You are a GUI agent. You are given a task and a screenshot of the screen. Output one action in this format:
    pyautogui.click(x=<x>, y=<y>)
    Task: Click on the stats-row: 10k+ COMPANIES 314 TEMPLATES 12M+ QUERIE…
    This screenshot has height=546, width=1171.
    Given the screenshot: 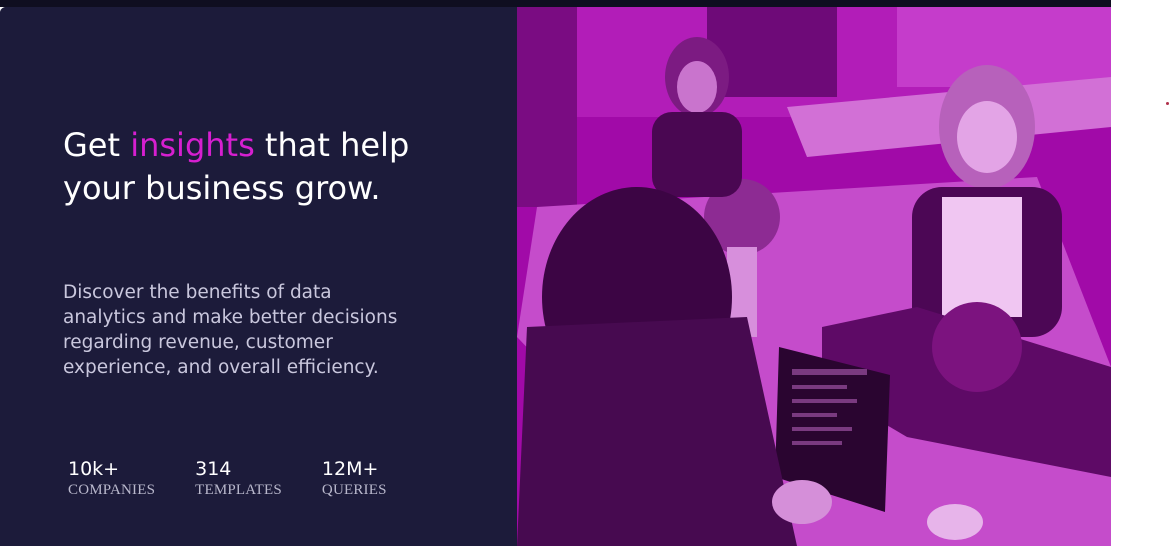 What is the action you would take?
    pyautogui.click(x=247, y=478)
    